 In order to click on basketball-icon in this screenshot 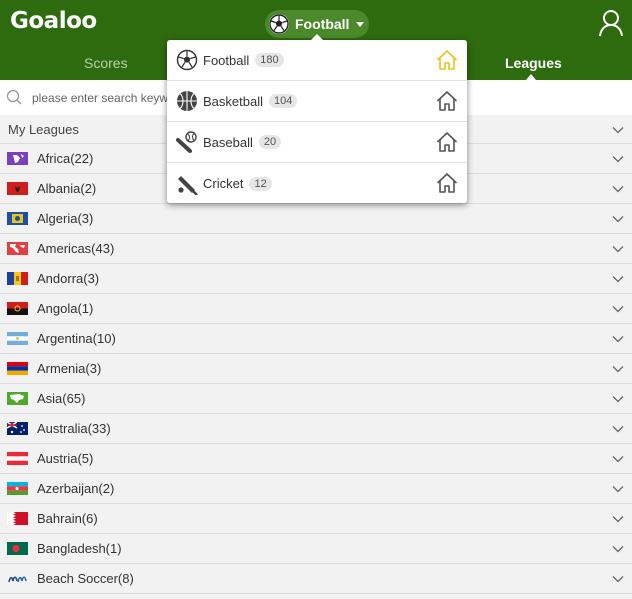, I will do `click(187, 101)`.